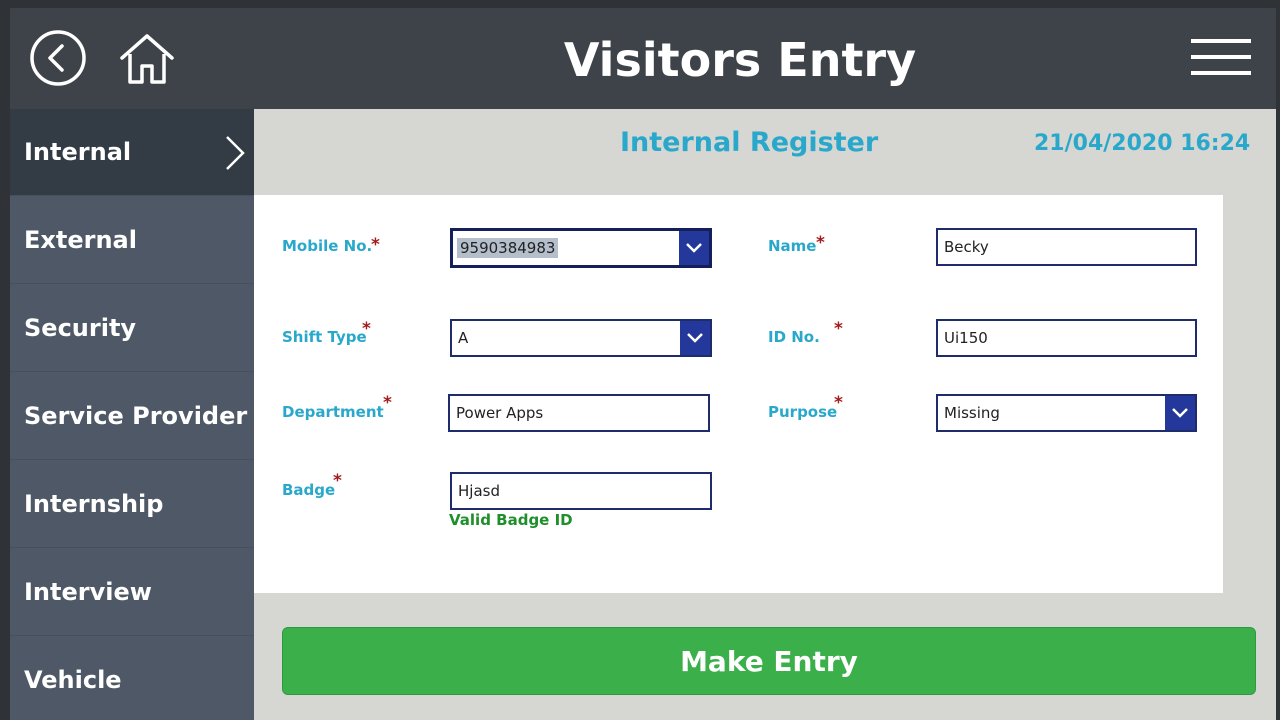 The height and width of the screenshot is (720, 1280). Describe the element at coordinates (136, 416) in the screenshot. I see `sidebar-item-label: Service Provider` at that location.